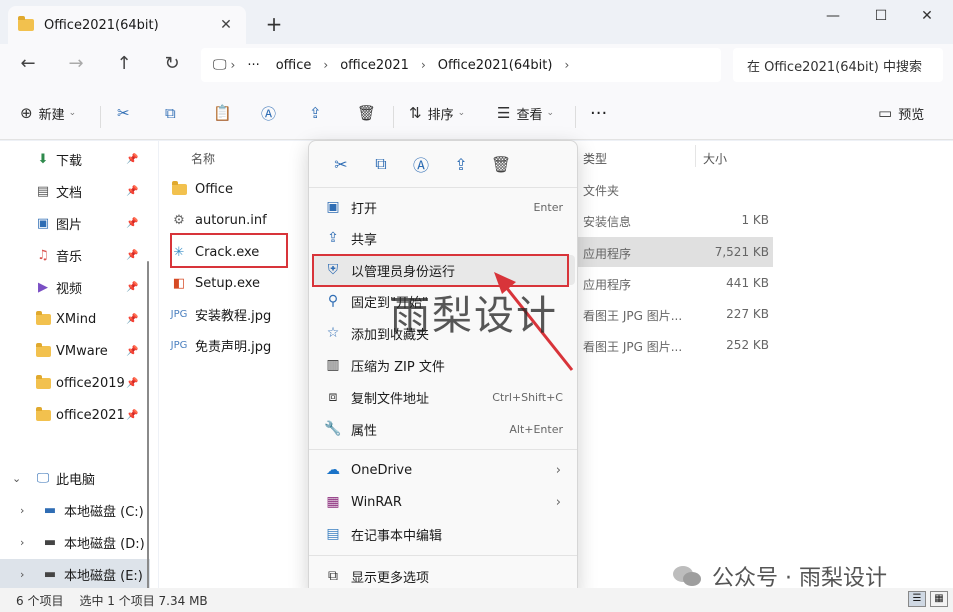  What do you see at coordinates (220, 314) in the screenshot?
I see `file-row-install-guide: JPG 安装教程.jpg` at bounding box center [220, 314].